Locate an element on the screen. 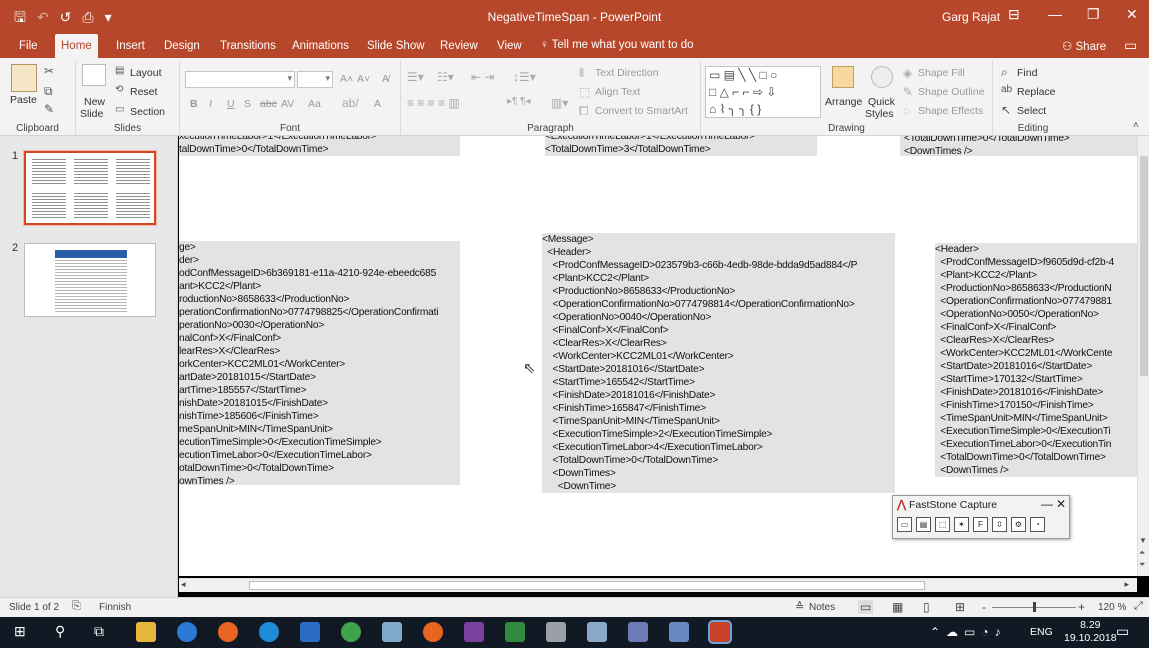 This screenshot has height=648, width=1149. arrange-button: Arrange is located at coordinates (843, 102).